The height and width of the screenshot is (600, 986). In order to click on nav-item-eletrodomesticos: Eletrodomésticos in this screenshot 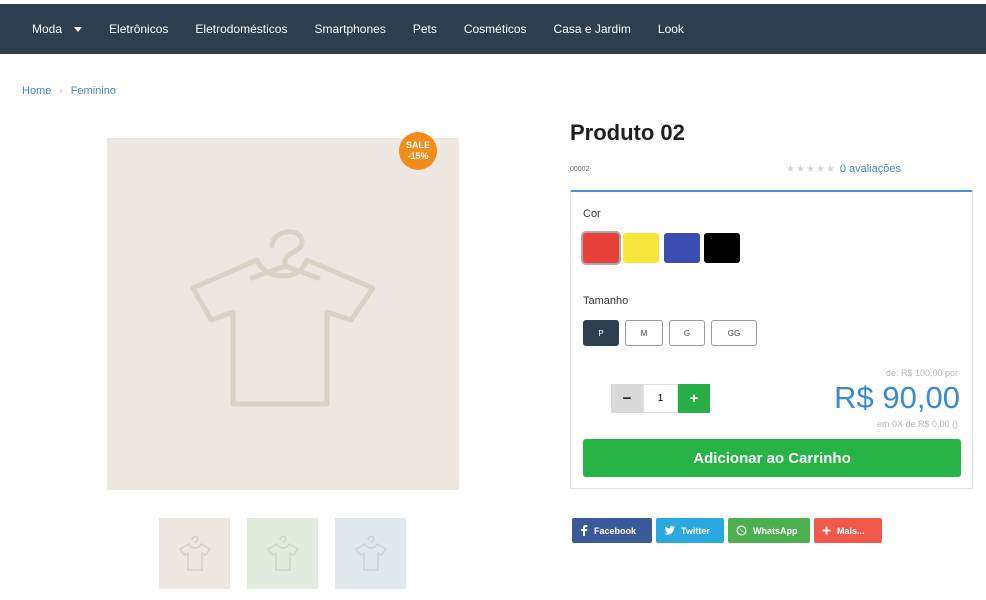, I will do `click(241, 29)`.